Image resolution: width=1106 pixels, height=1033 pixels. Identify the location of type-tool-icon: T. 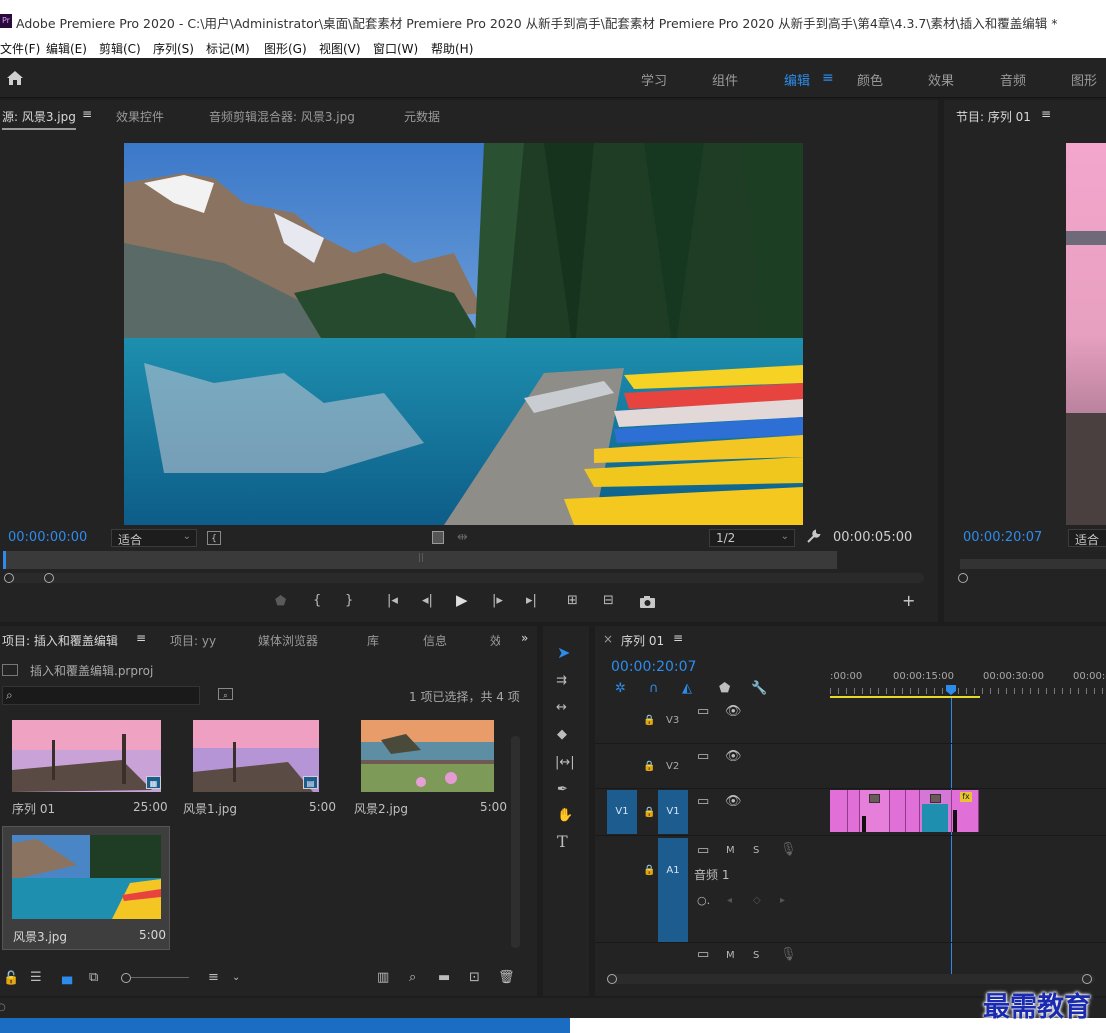
(562, 842).